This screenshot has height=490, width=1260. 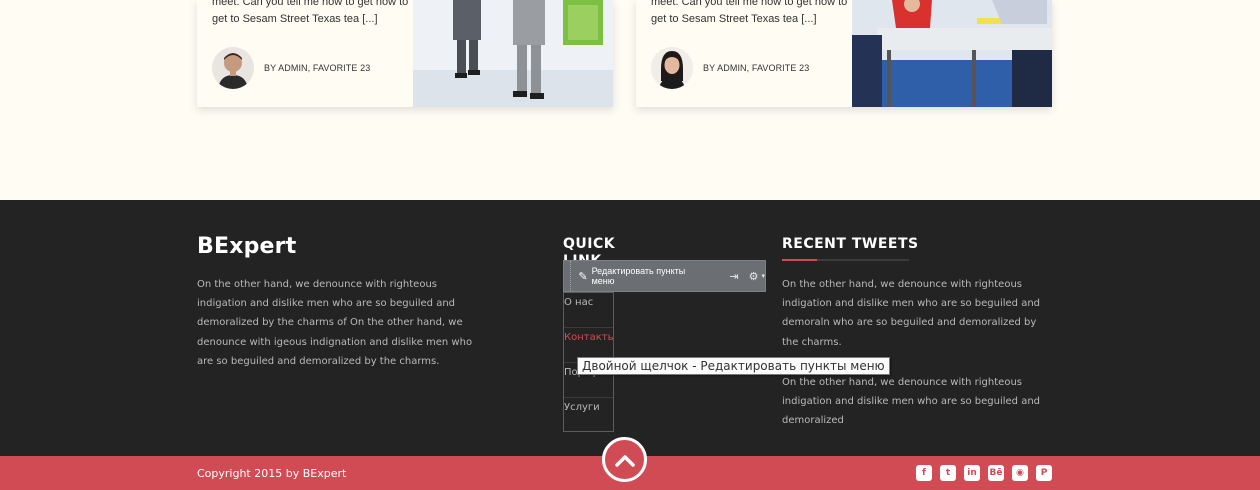 I want to click on pinterest-icon: P, so click(x=1044, y=473).